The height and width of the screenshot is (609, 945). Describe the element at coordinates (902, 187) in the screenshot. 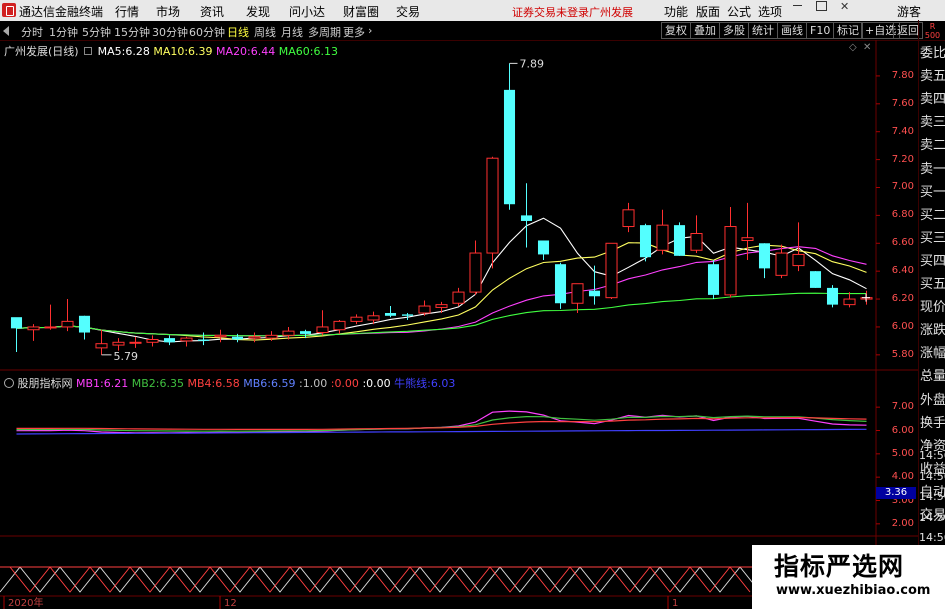

I see `price-axis-tick: 7.00` at that location.